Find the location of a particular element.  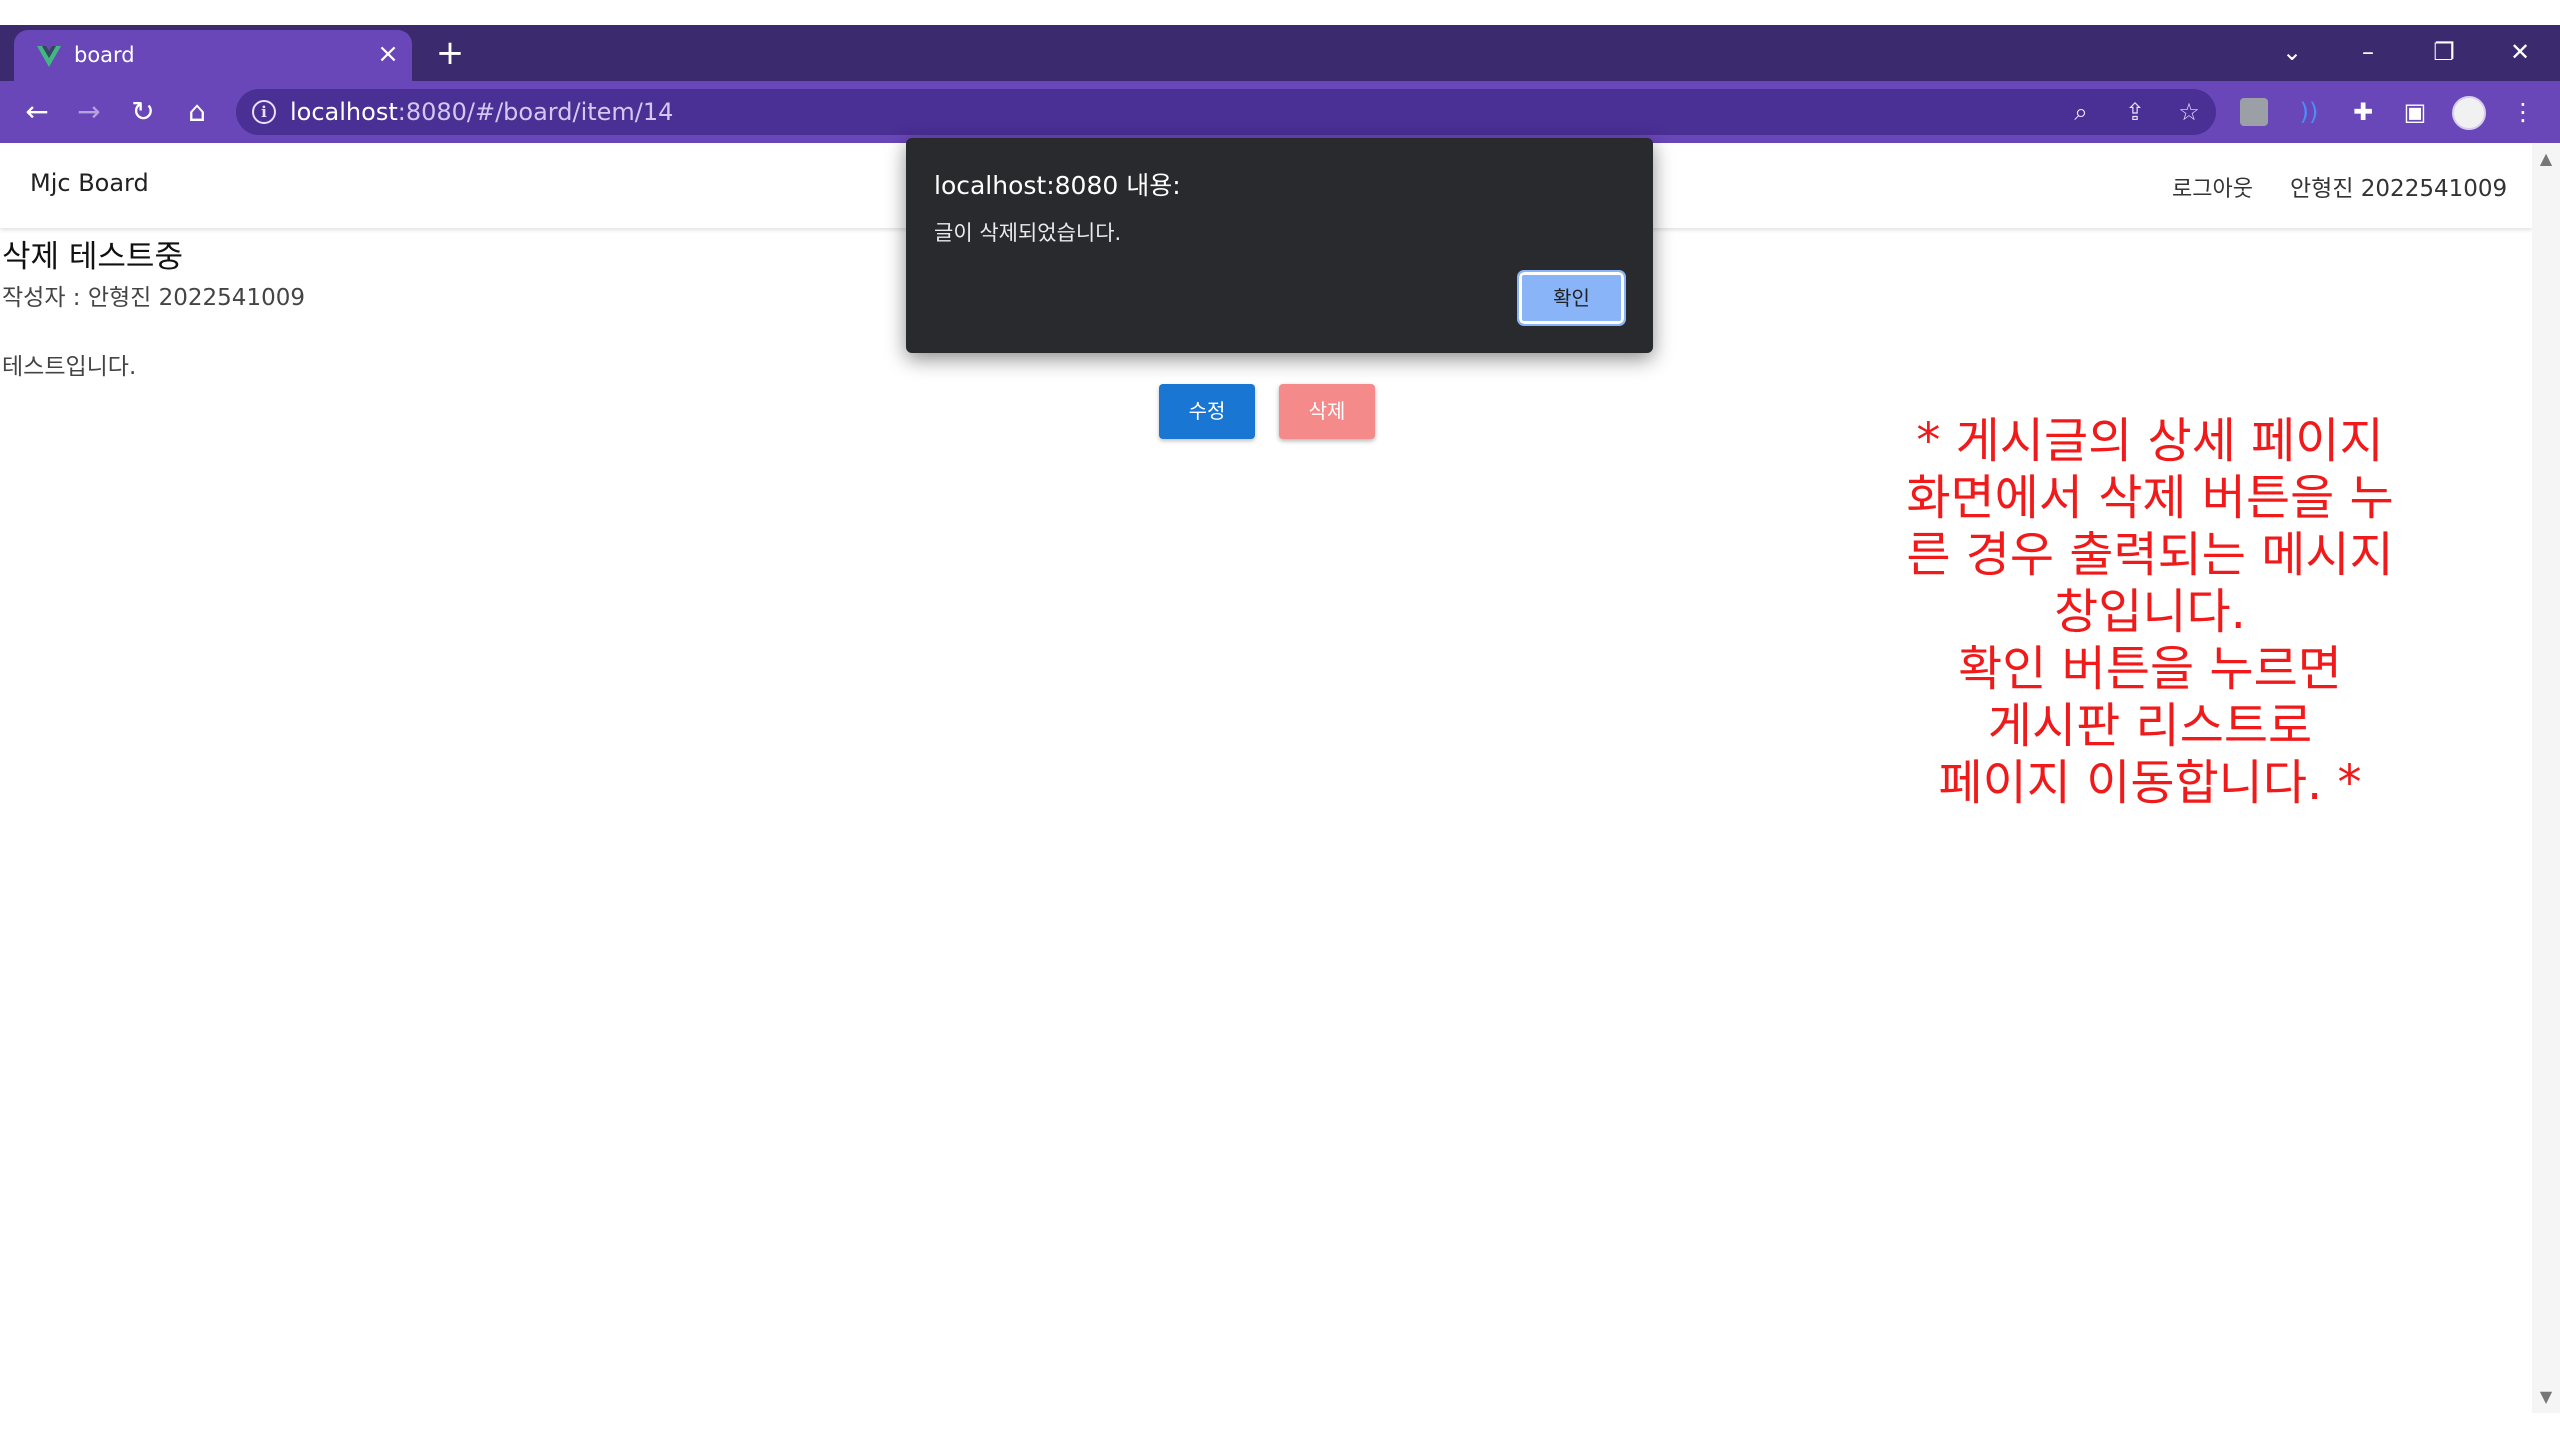

user-name: 안형진 2022541009 is located at coordinates (2399, 189).